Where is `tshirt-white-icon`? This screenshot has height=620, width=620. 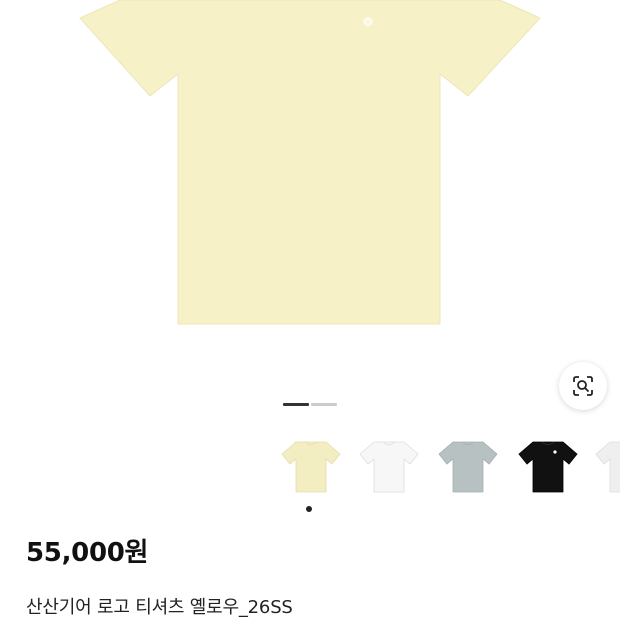 tshirt-white-icon is located at coordinates (389, 467).